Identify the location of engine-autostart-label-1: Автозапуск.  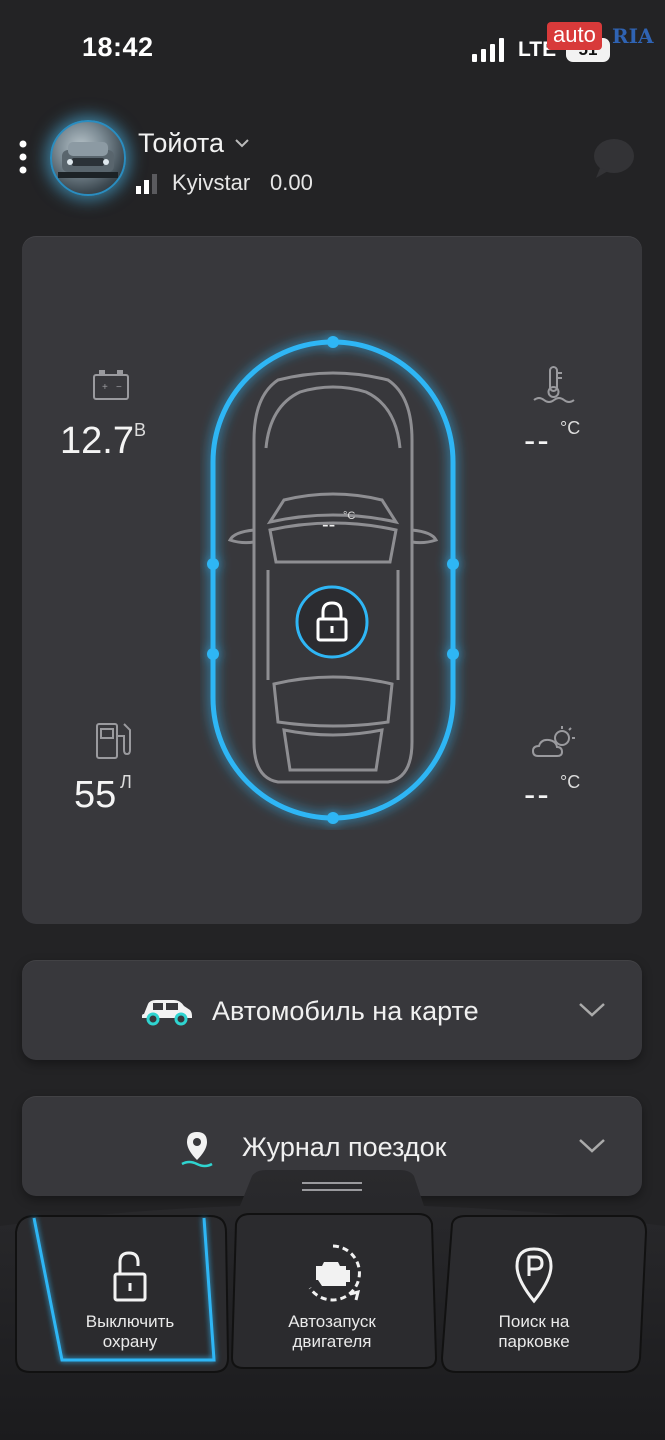
(332, 1321).